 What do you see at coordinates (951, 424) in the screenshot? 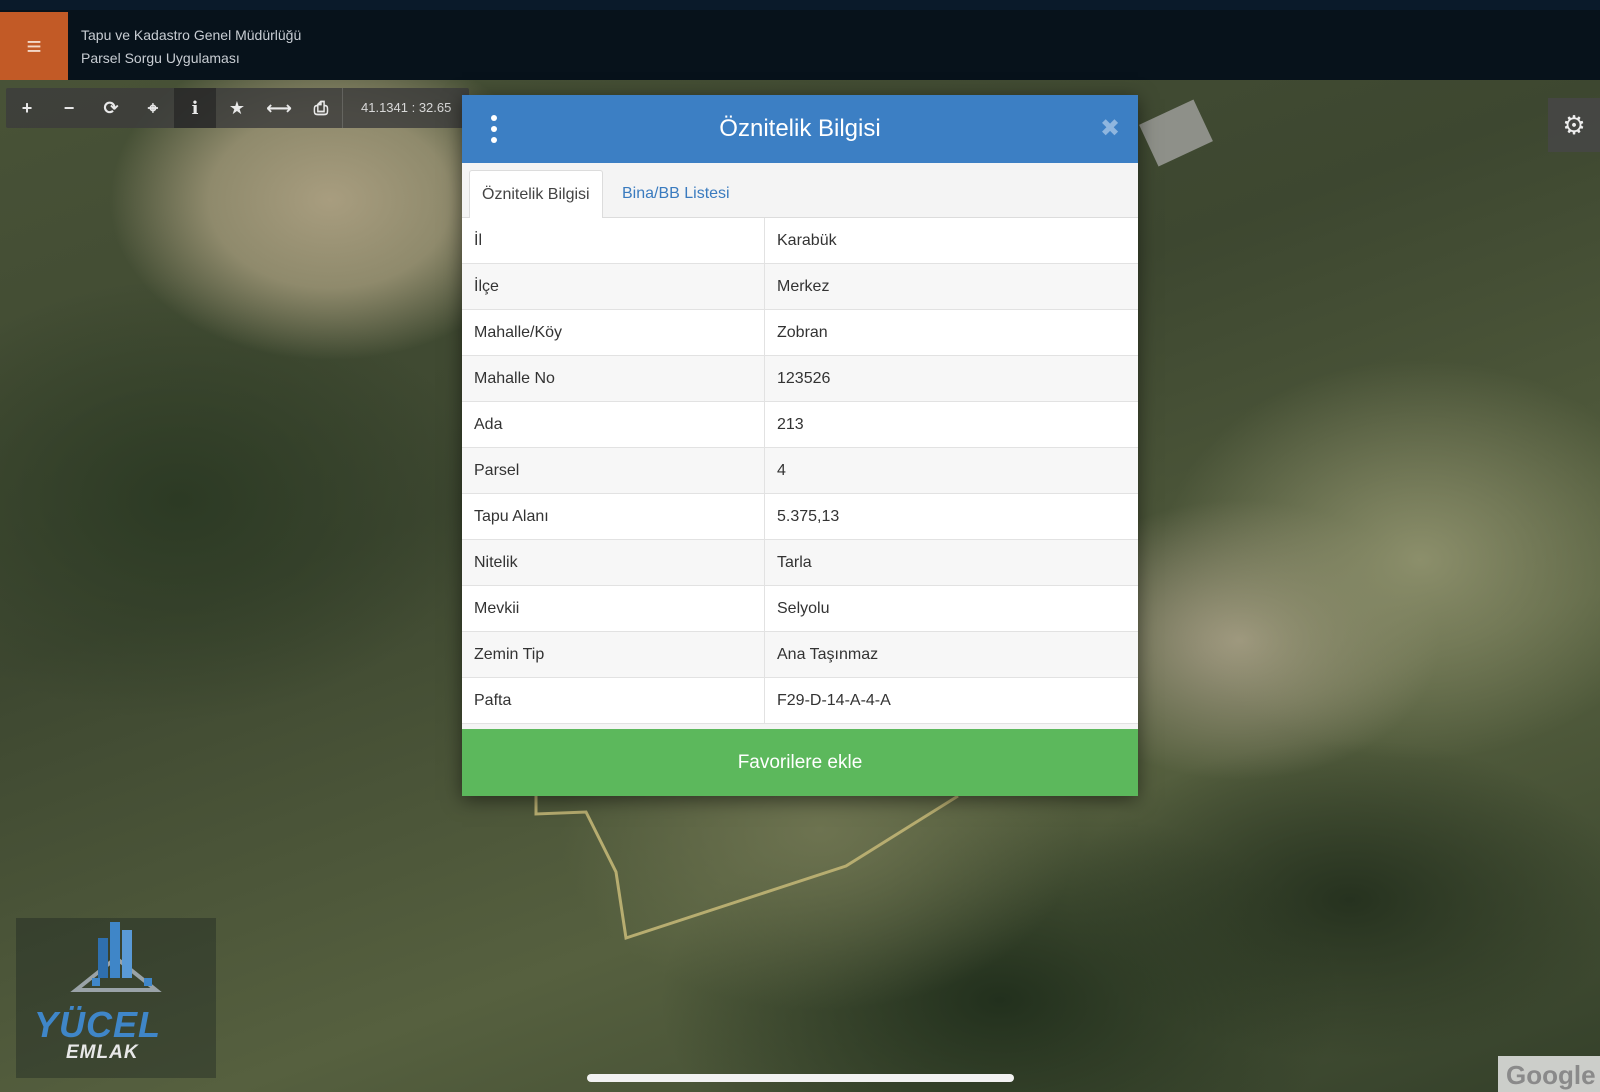
I see `attribute-value: 213` at bounding box center [951, 424].